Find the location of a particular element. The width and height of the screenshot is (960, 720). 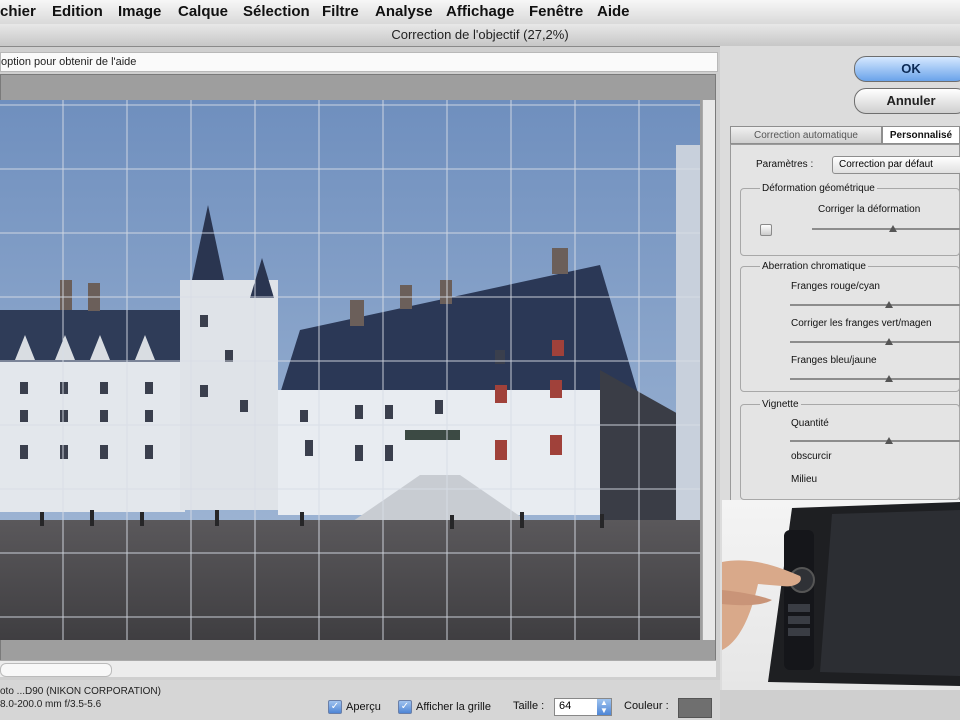

panel-bottom-strip is located at coordinates (840, 705).